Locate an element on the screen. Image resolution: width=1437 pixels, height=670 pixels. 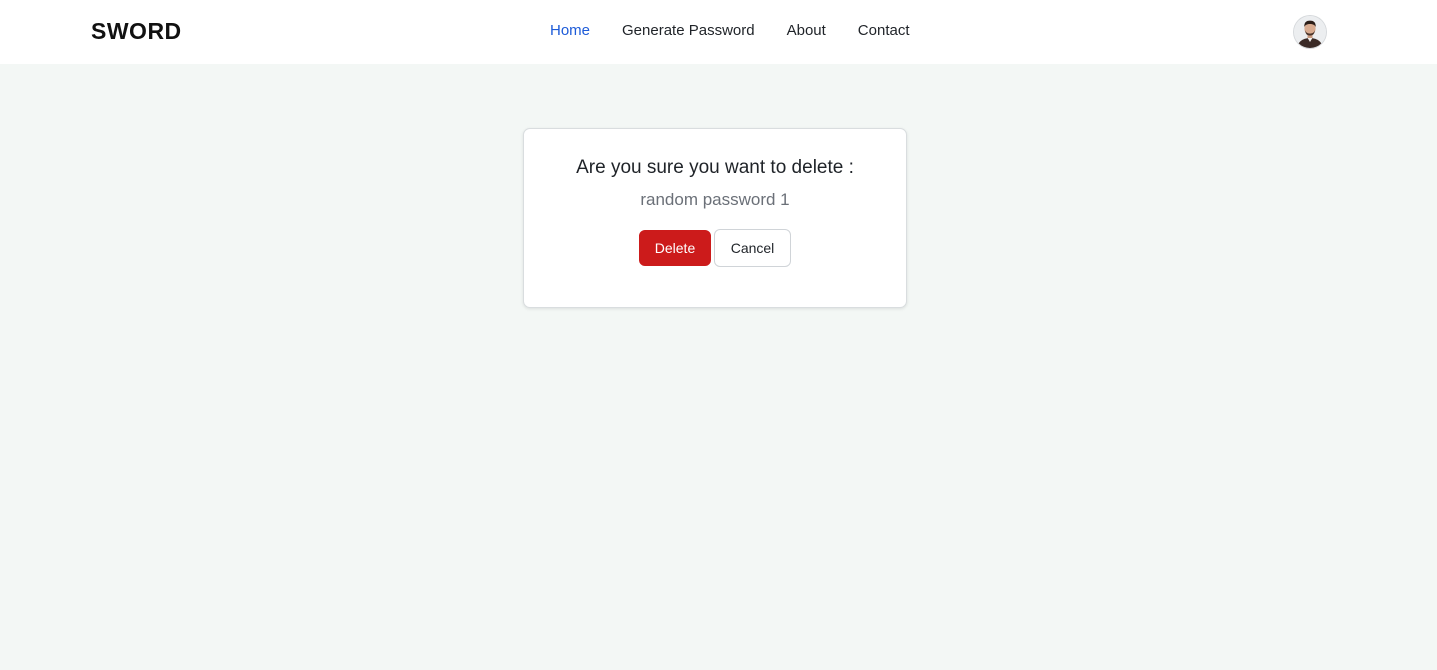
item-to-delete: random password 1 is located at coordinates (715, 199).